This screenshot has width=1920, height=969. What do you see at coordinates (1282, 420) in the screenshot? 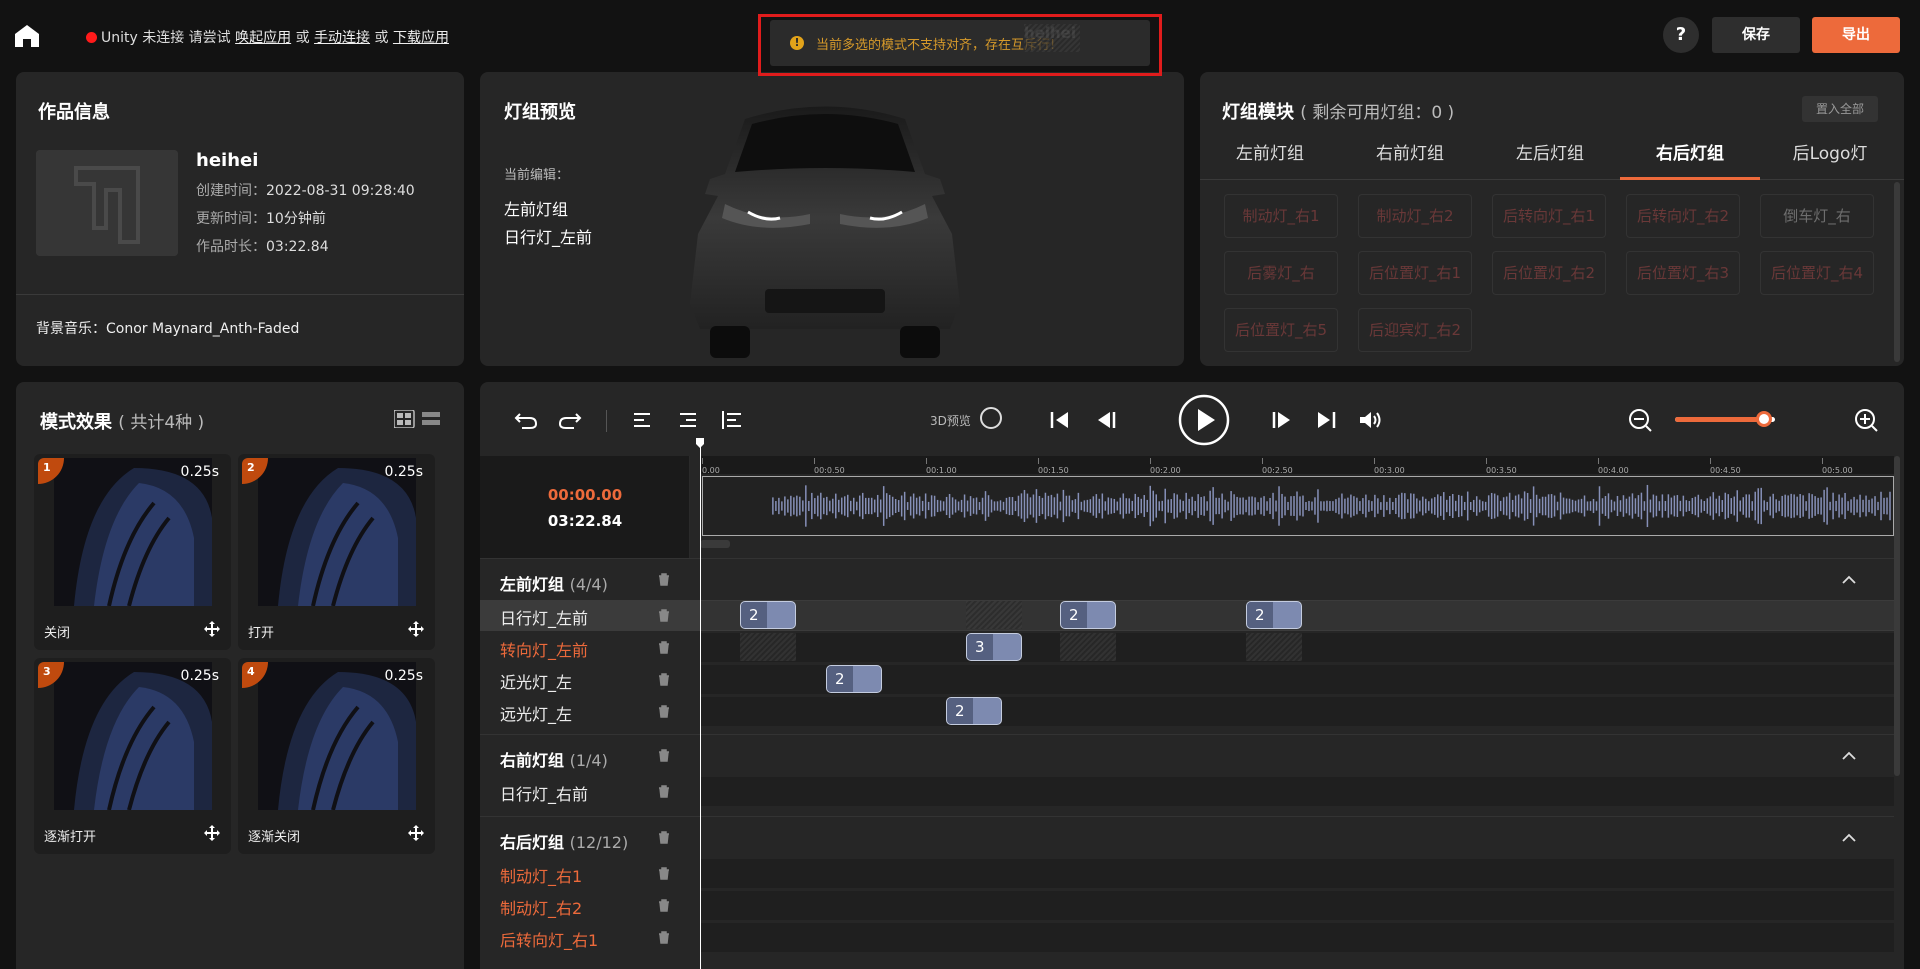
I see `step-forward-icon` at bounding box center [1282, 420].